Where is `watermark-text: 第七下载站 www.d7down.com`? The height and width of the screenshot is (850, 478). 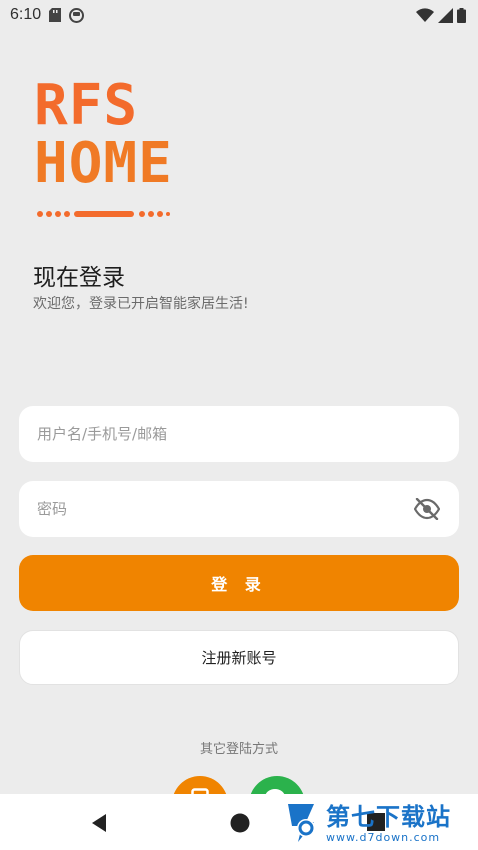 watermark-text: 第七下载站 www.d7down.com is located at coordinates (388, 824).